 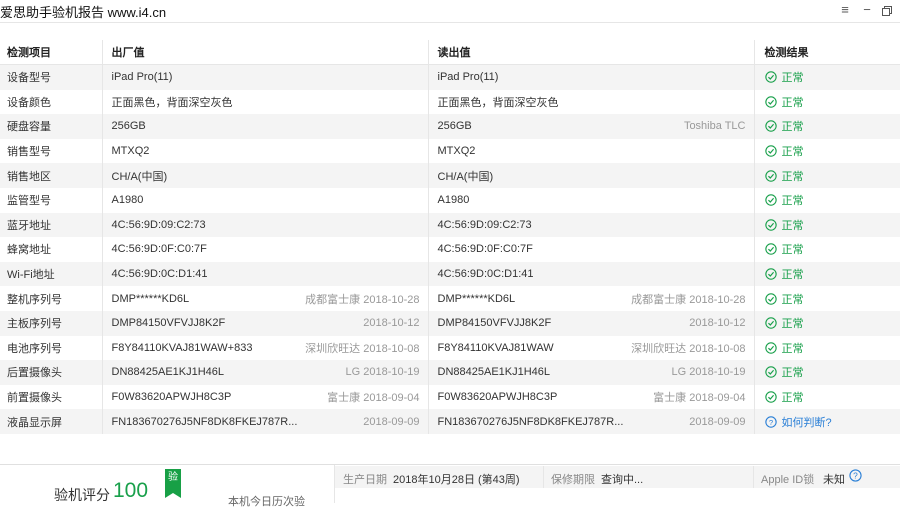 I want to click on row-label: 监管型号, so click(x=51, y=200).